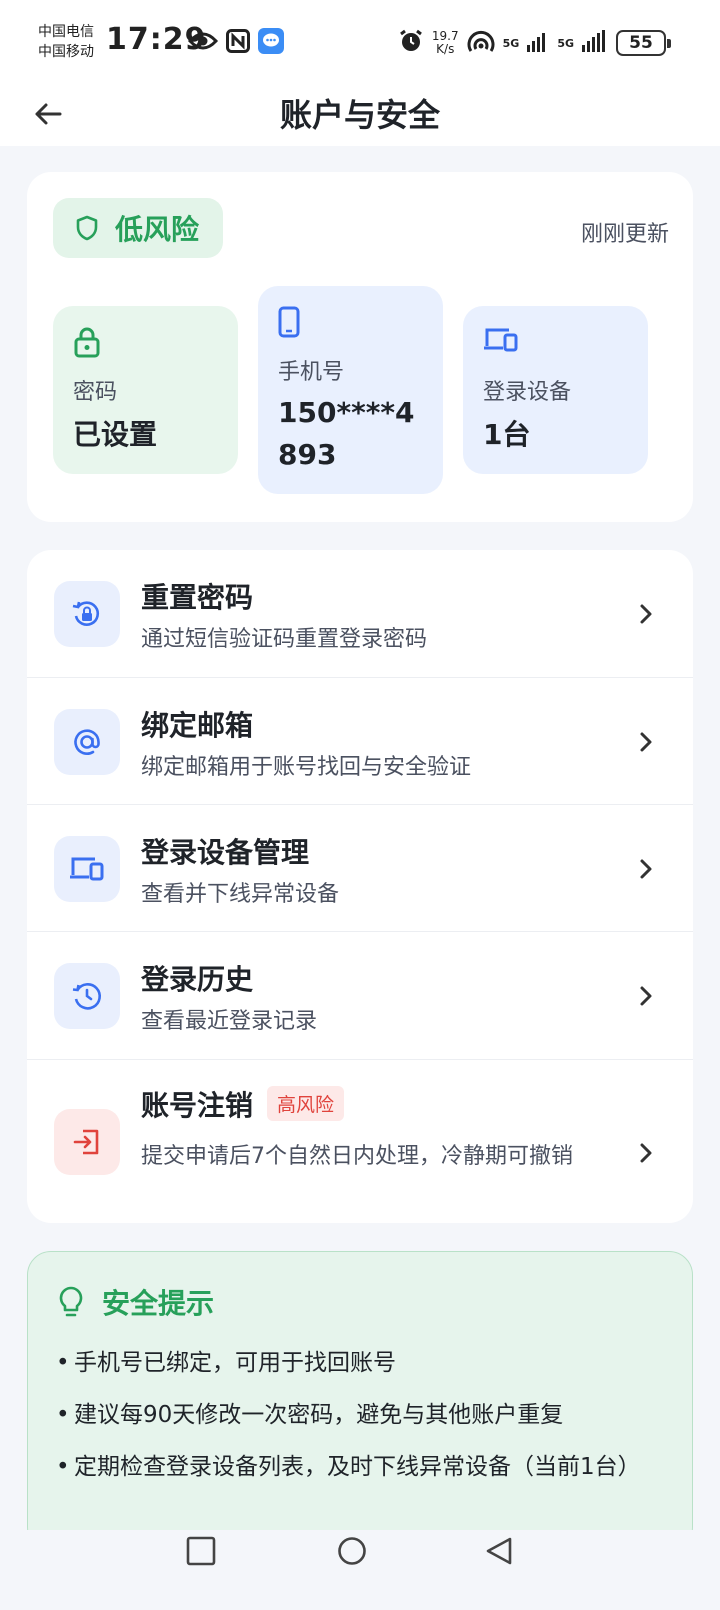 The height and width of the screenshot is (1610, 720). I want to click on risk-level-label: 低风险, so click(157, 229).